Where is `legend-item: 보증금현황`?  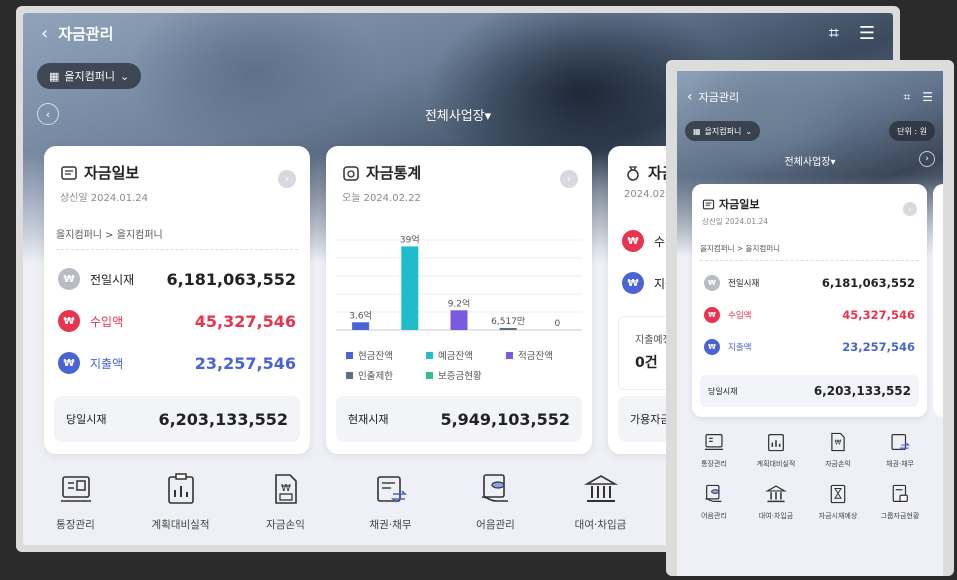
legend-item: 보증금현황 is located at coordinates (466, 375).